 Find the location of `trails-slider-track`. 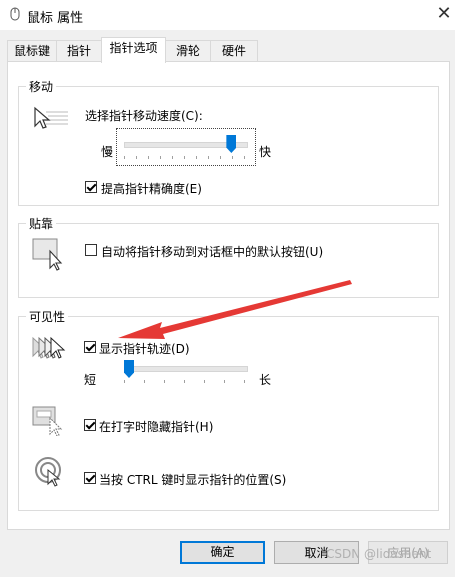

trails-slider-track is located at coordinates (186, 369).